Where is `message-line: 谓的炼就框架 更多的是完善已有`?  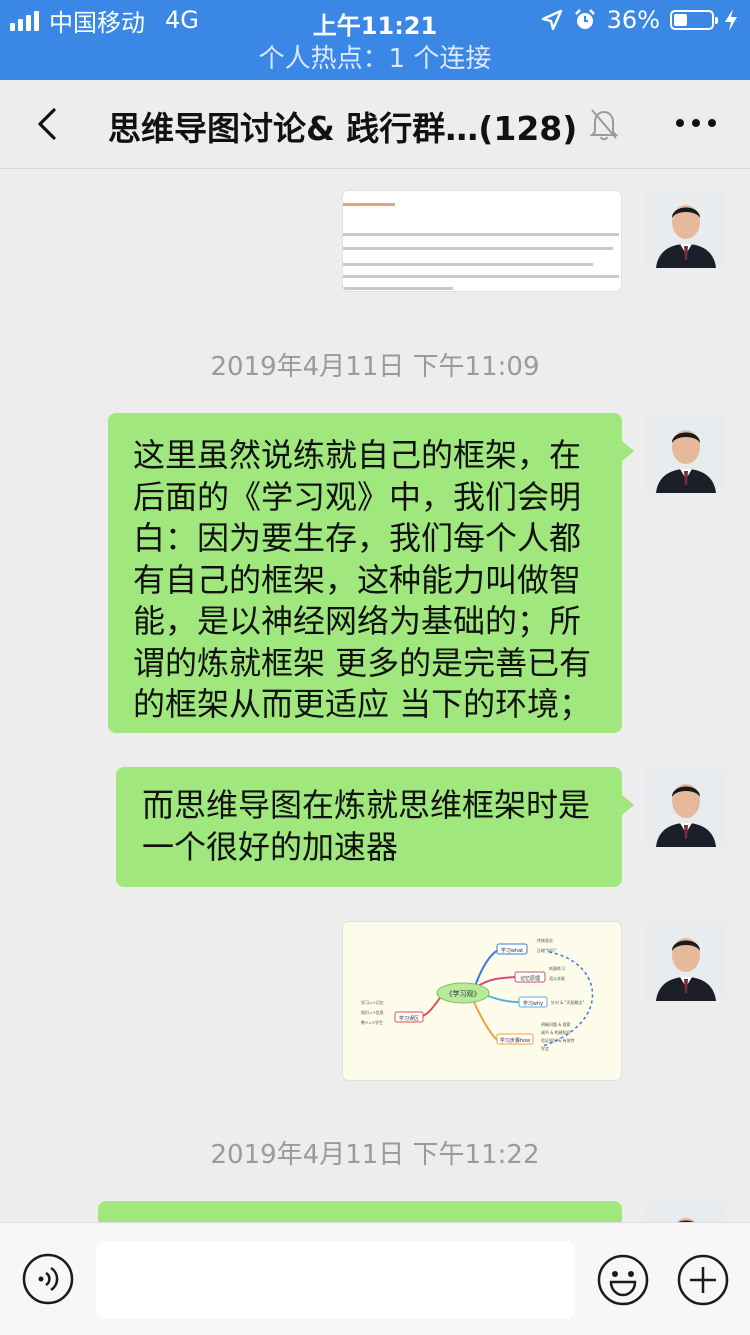
message-line: 谓的炼就框架 更多的是完善已有 is located at coordinates (362, 662).